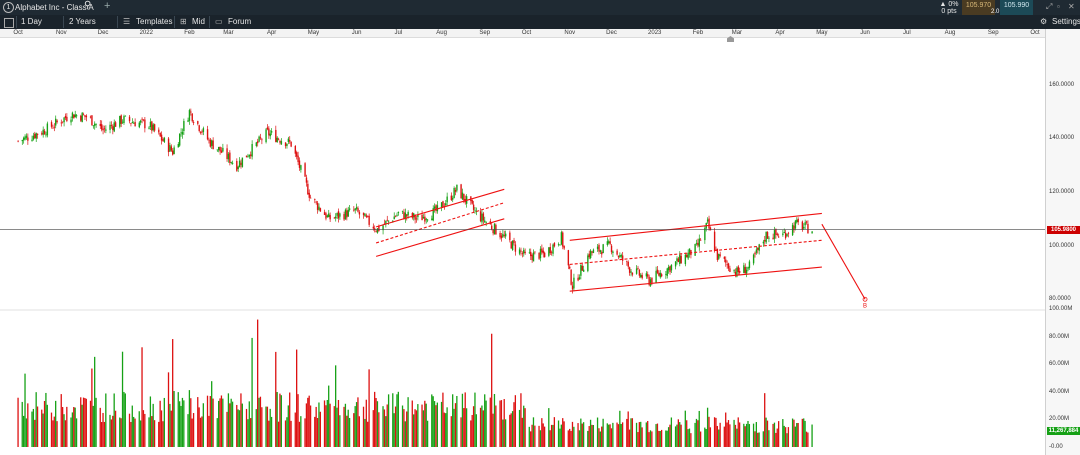 This screenshot has width=1080, height=455. What do you see at coordinates (978, 5) in the screenshot?
I see `bid-price: 105.970` at bounding box center [978, 5].